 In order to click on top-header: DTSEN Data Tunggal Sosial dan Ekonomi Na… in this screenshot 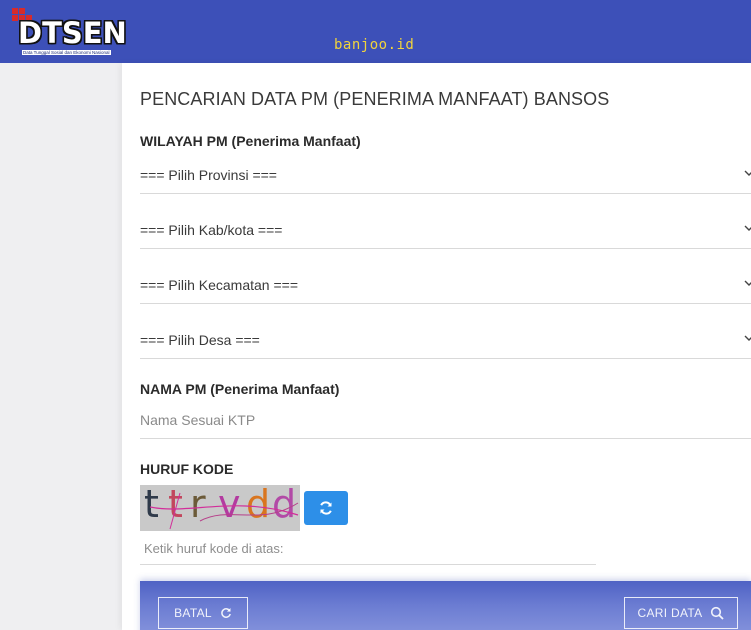, I will do `click(375, 31)`.